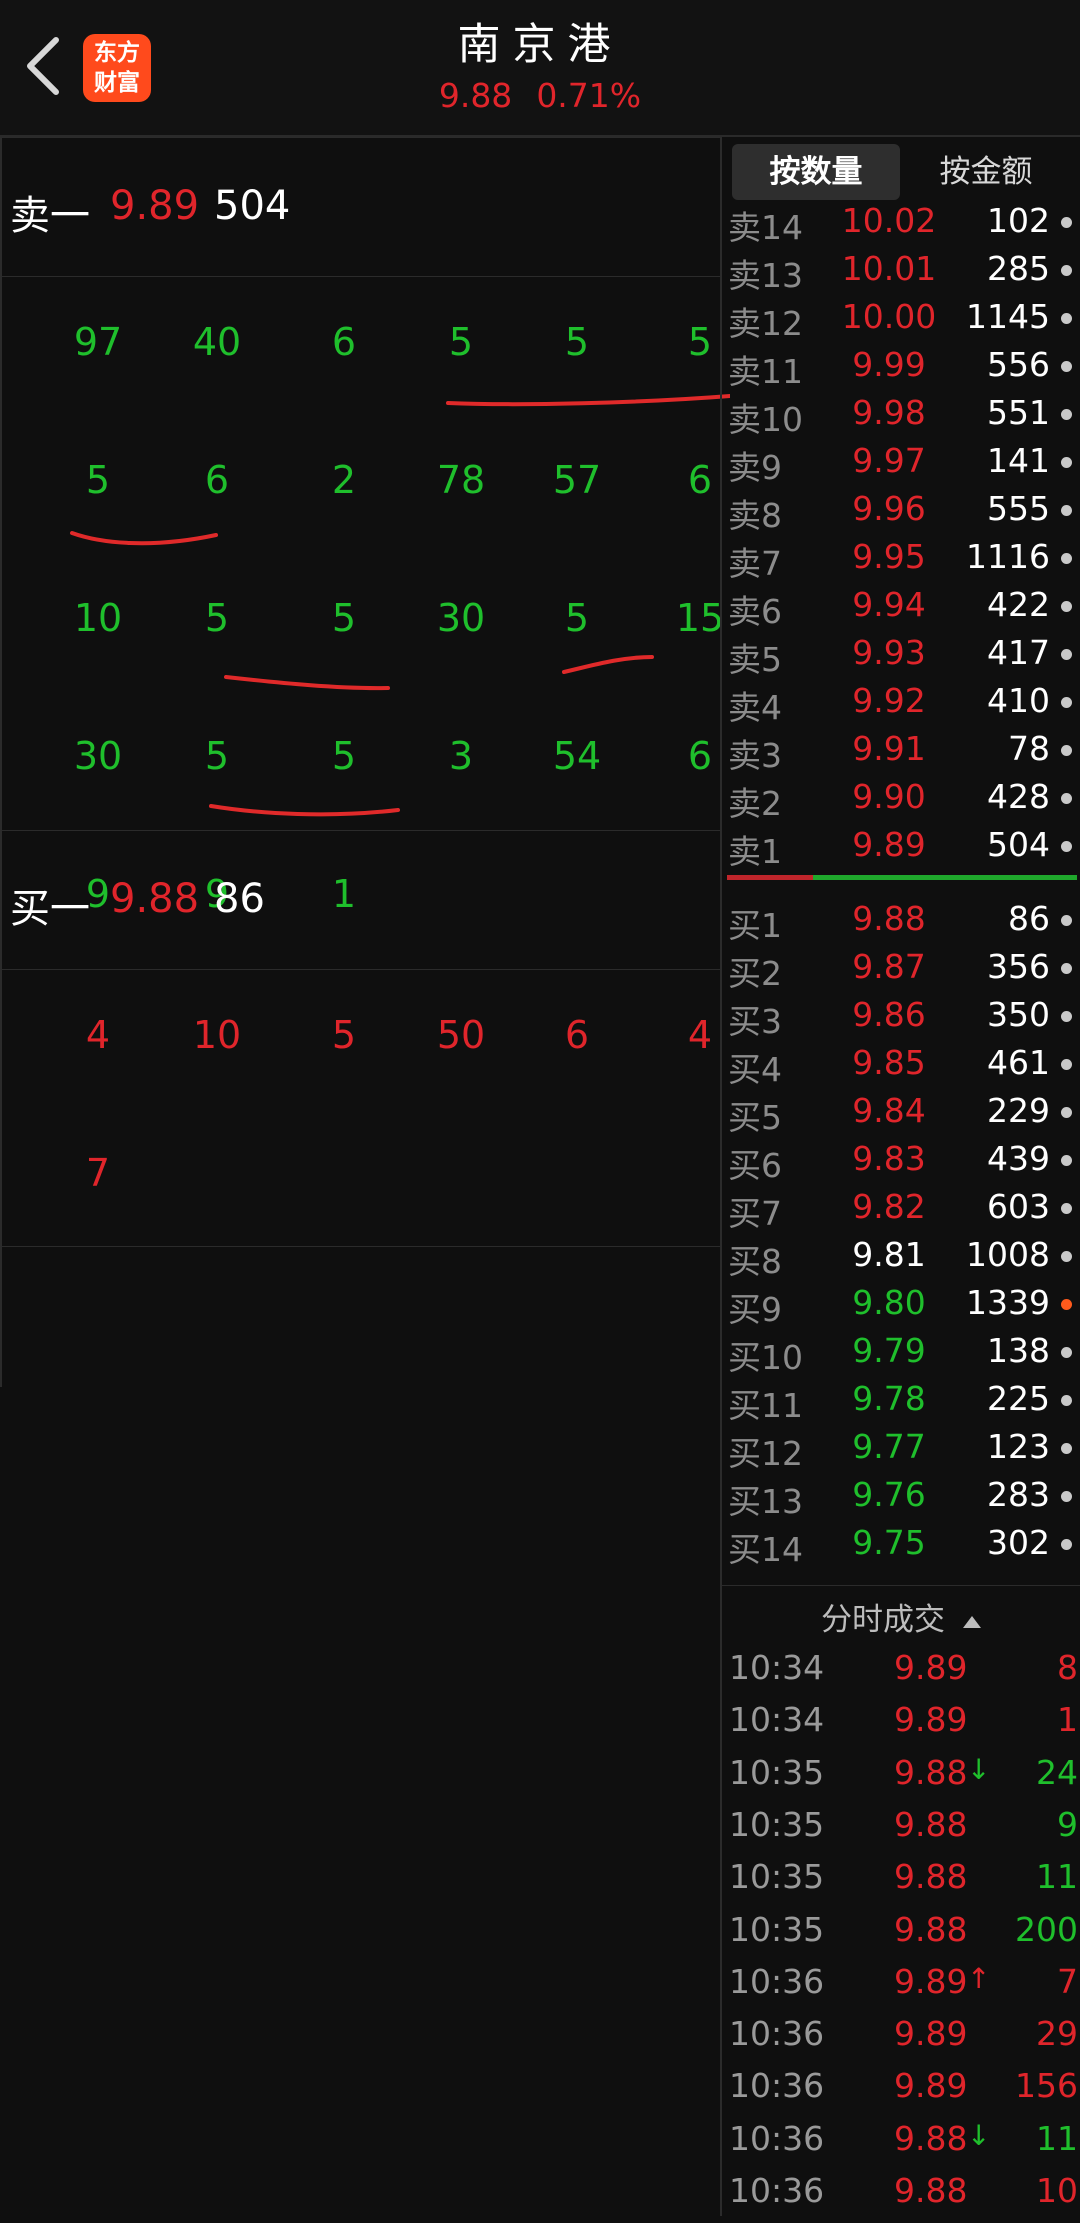 The image size is (1080, 2223). I want to click on bid-level-row: 买5 9.84 229, so click(901, 1113).